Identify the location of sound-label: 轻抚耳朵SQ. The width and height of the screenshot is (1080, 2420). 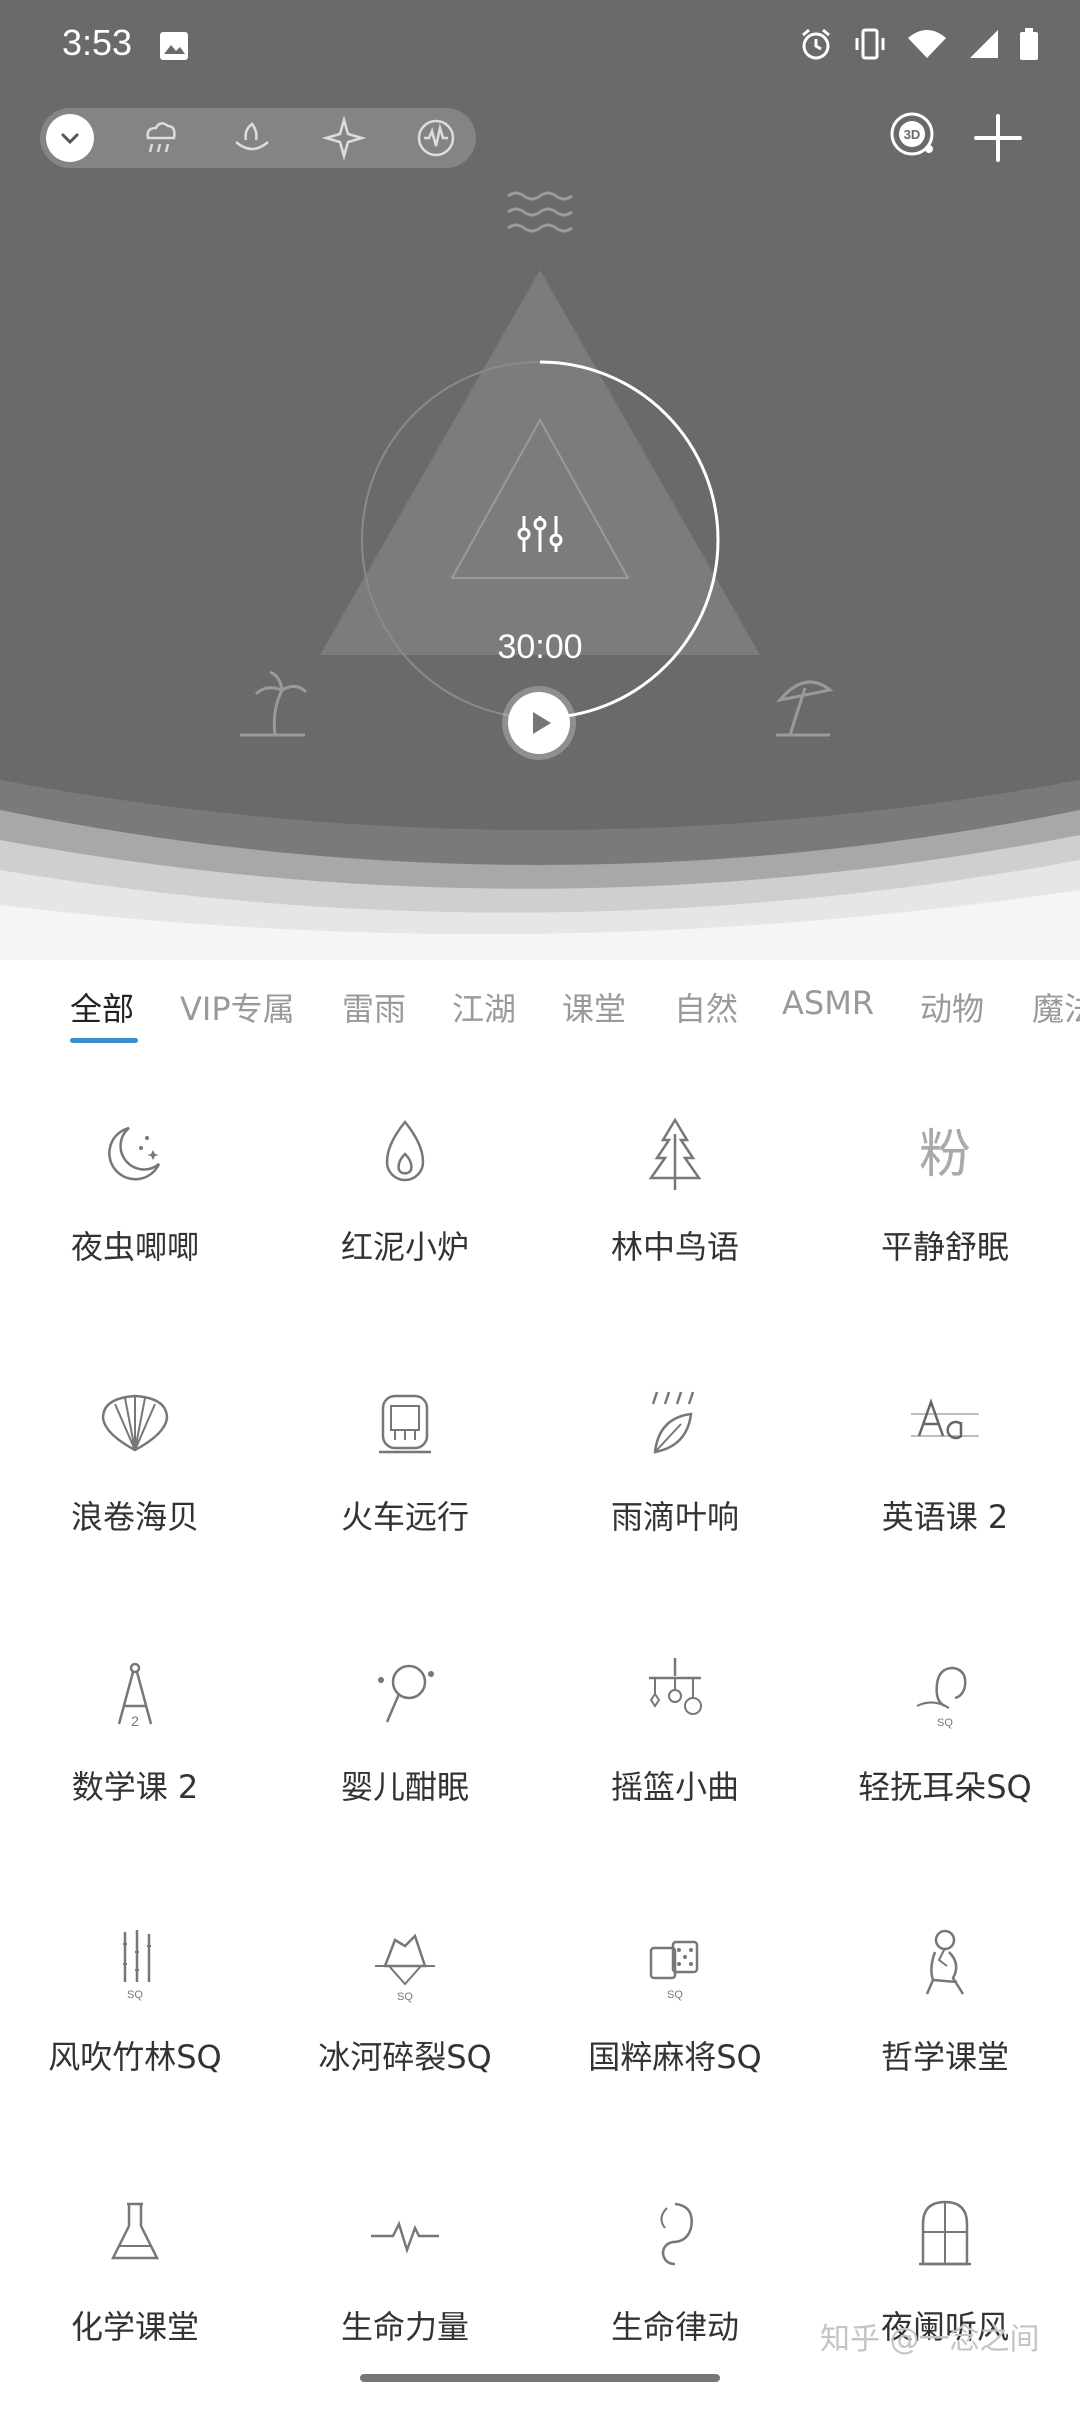
(945, 1787).